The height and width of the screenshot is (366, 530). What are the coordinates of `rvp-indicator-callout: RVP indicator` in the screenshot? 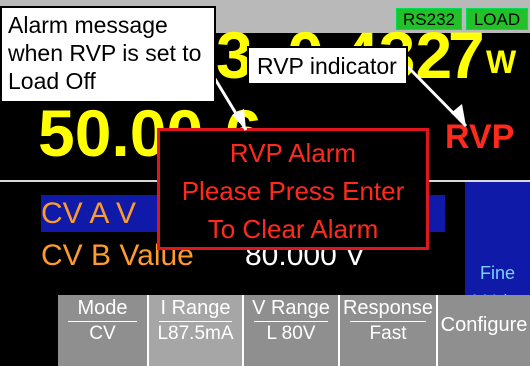 It's located at (327, 65).